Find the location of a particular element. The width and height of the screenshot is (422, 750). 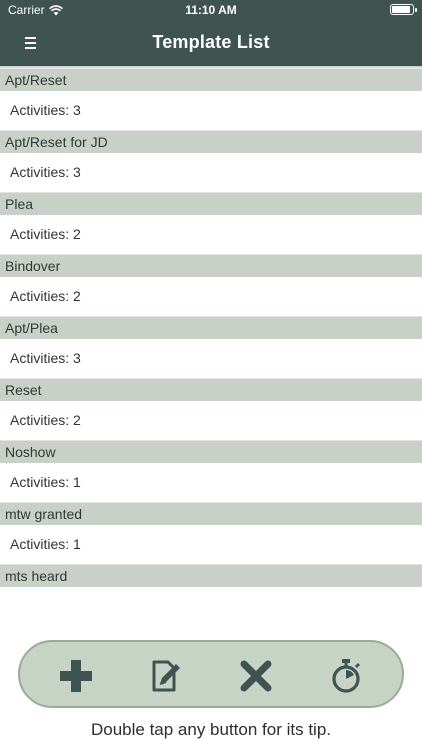

template-name: Apt/Plea is located at coordinates (211, 328).